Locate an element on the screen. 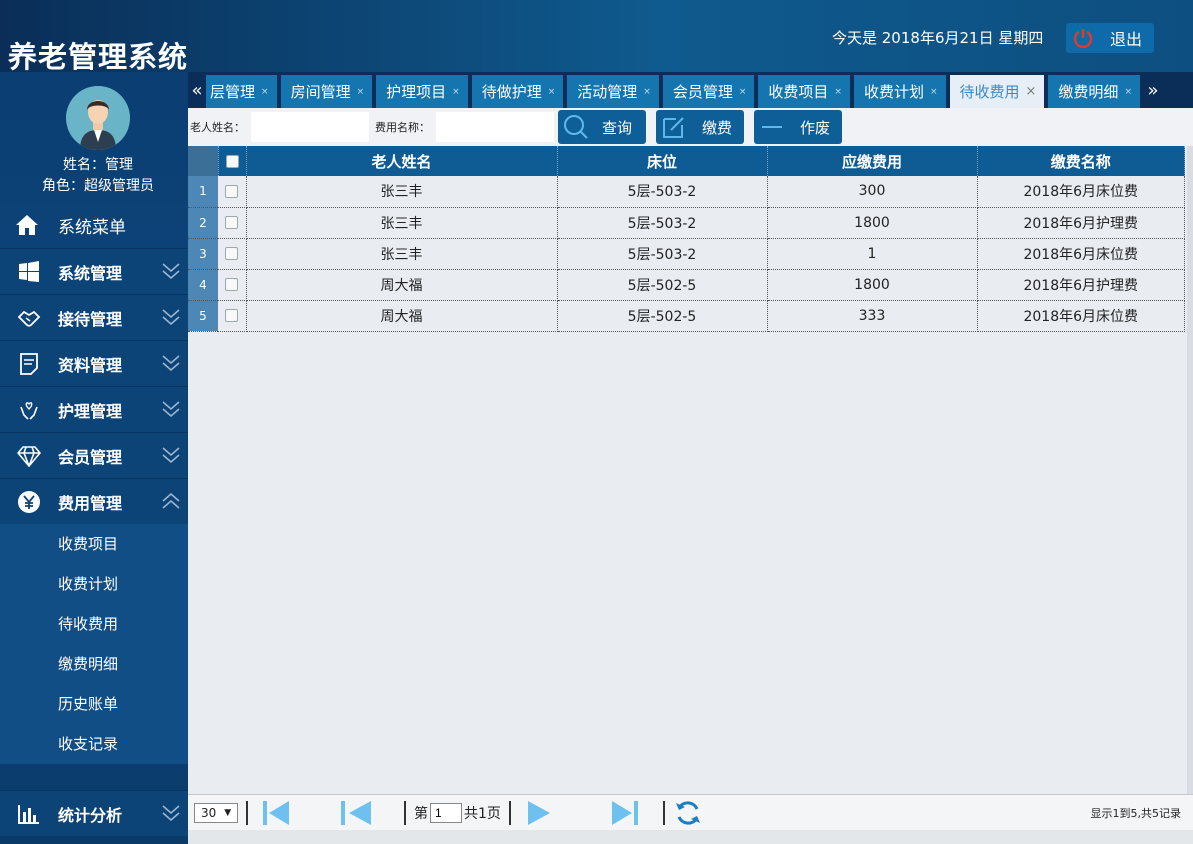  cell-name: 周大福 is located at coordinates (402, 285).